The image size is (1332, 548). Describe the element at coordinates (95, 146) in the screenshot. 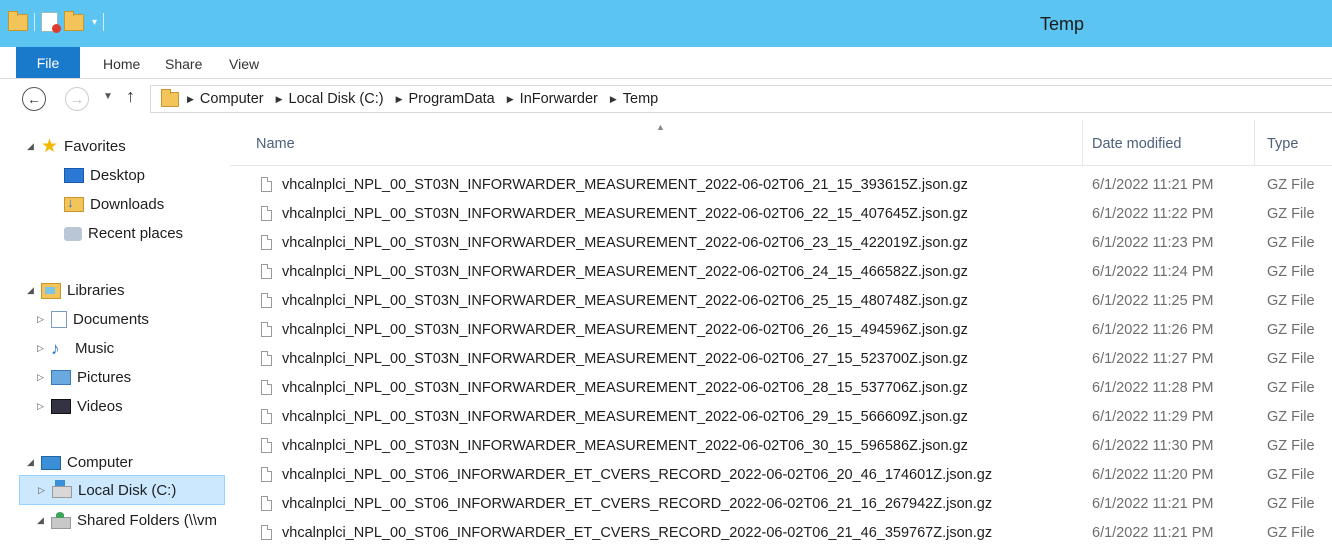

I see `nav-label: Favorites` at that location.